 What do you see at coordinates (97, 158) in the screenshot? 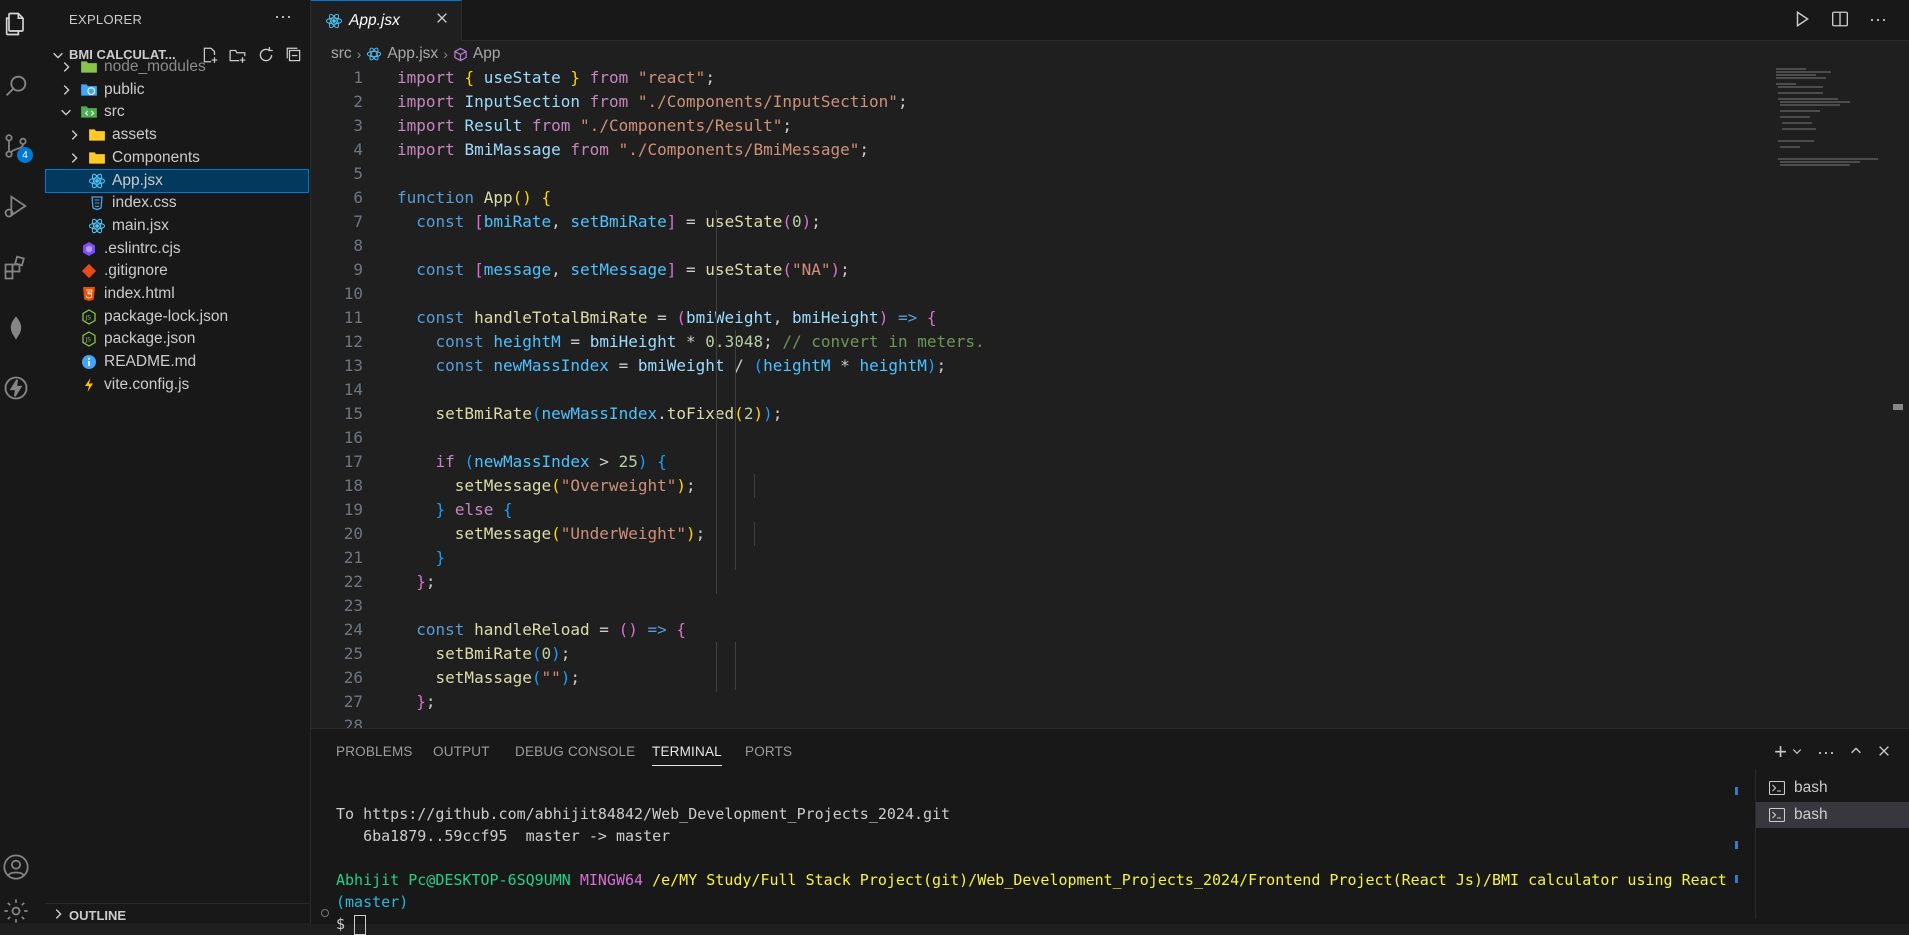
I see `folder-icon` at bounding box center [97, 158].